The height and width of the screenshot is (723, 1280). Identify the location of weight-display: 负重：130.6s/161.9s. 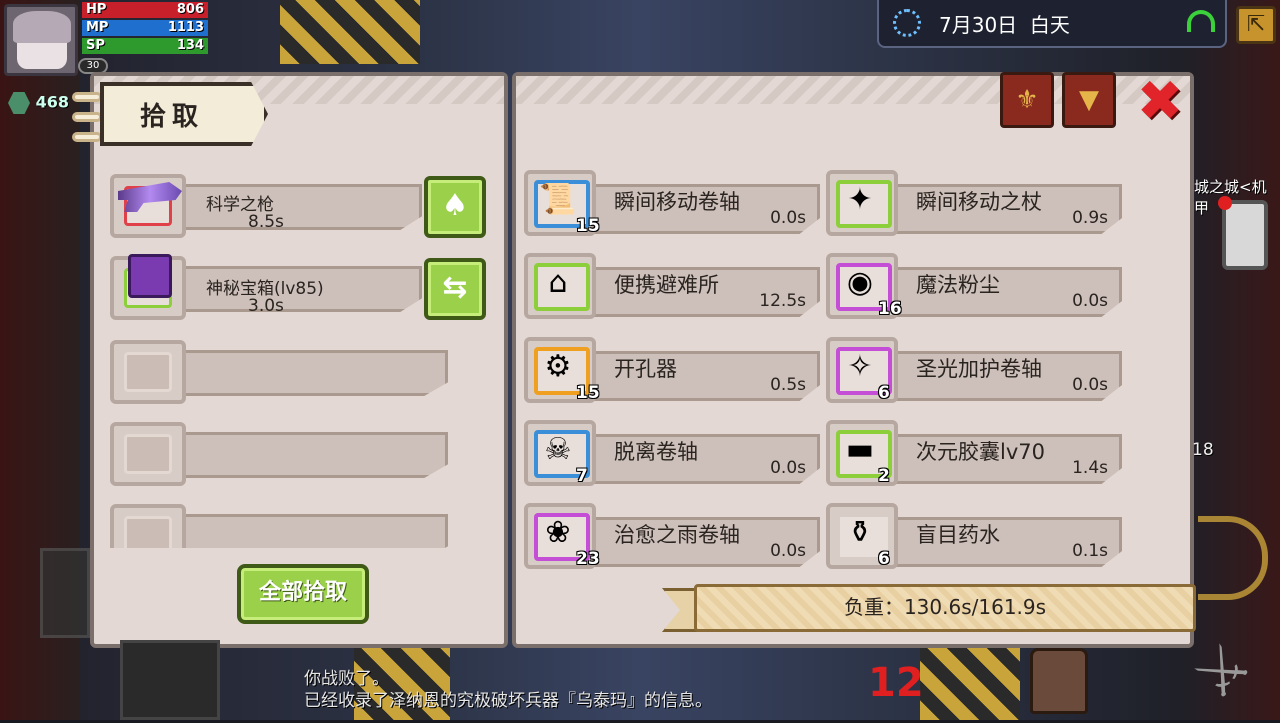
(929, 608).